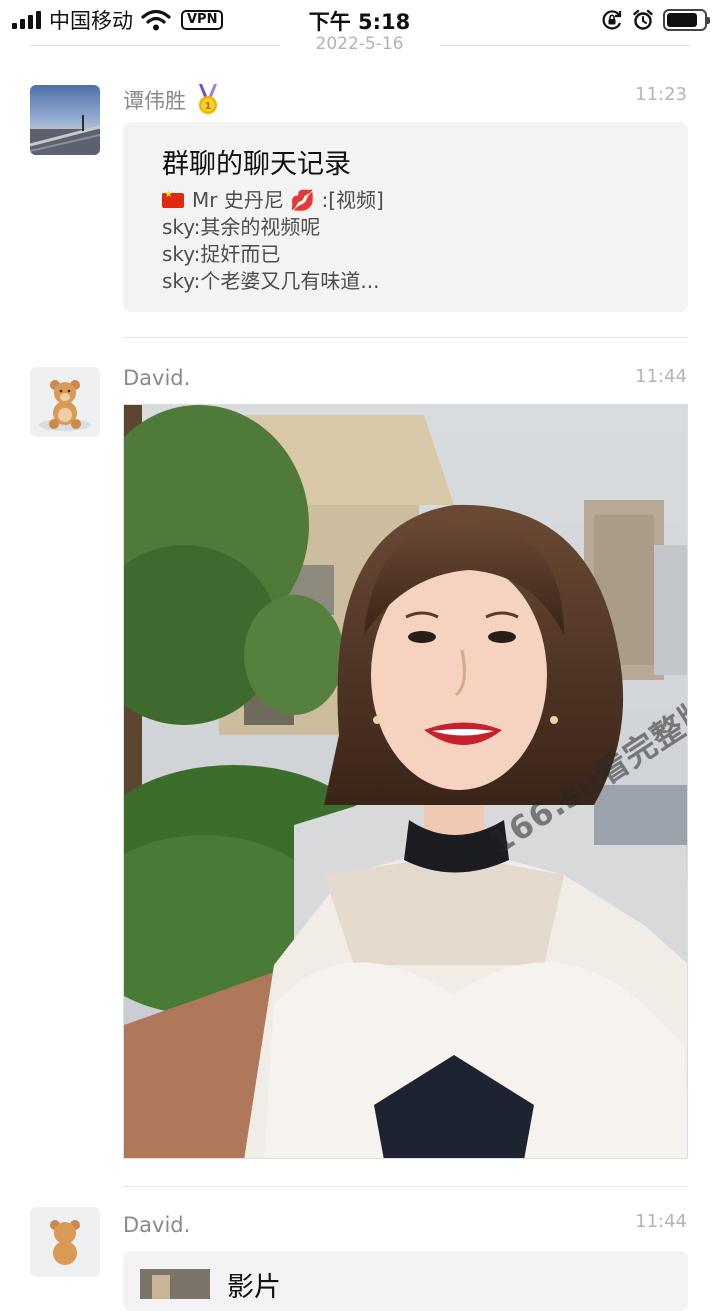  I want to click on date-label: 2022-5-16, so click(359, 44).